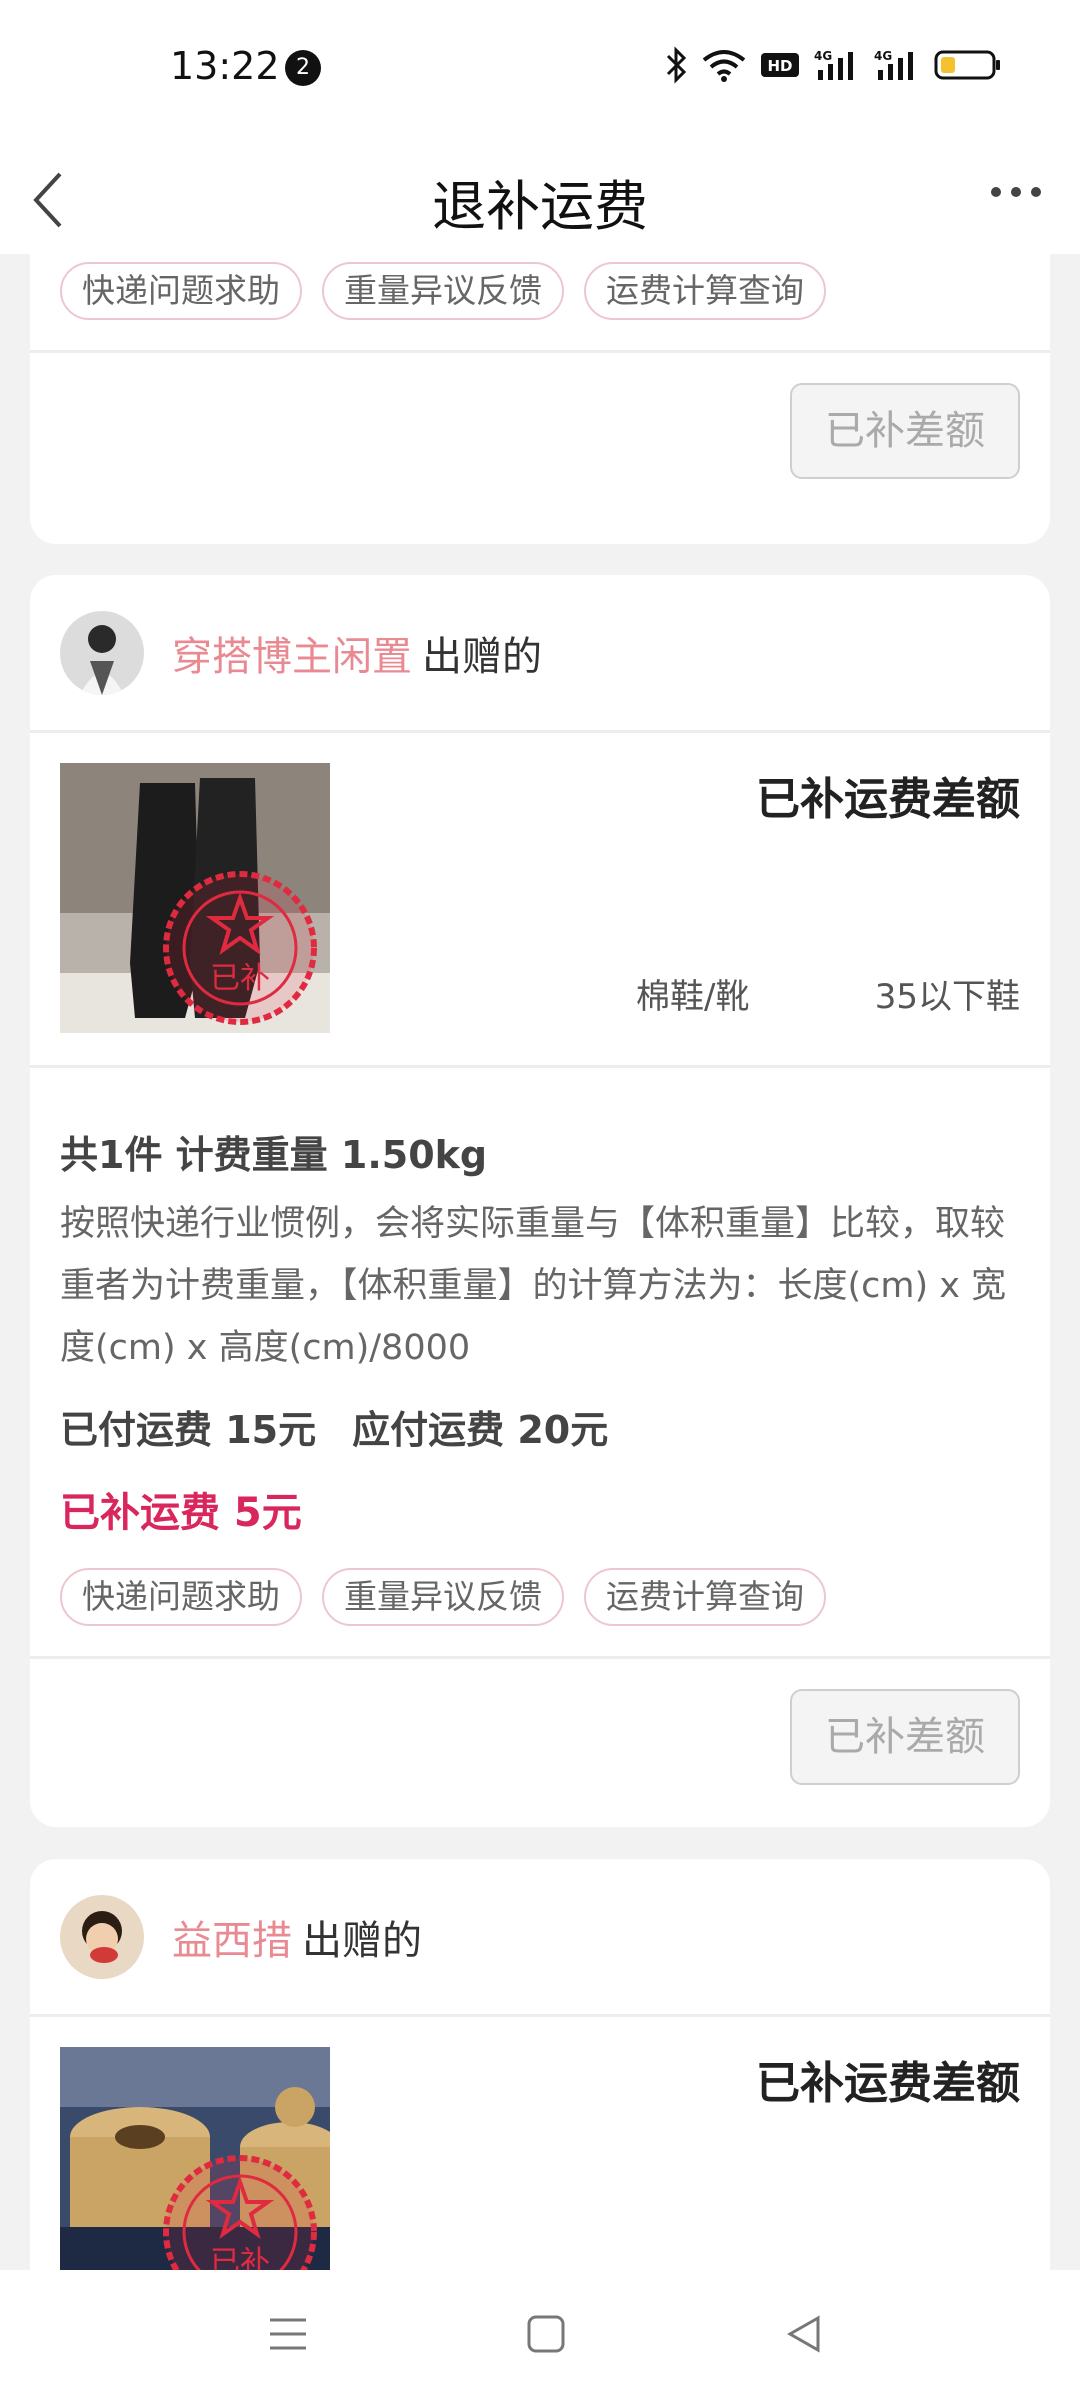  Describe the element at coordinates (804, 2334) in the screenshot. I see `back-triangle-icon` at that location.